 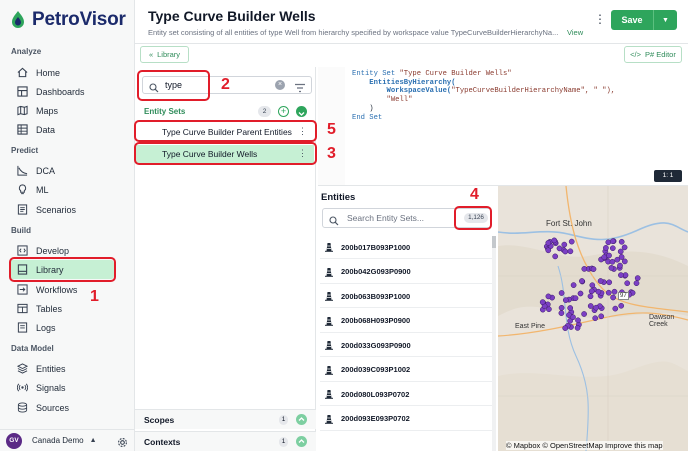 What do you see at coordinates (407, 345) in the screenshot?
I see `table-row: 200d033G093P0900` at bounding box center [407, 345].